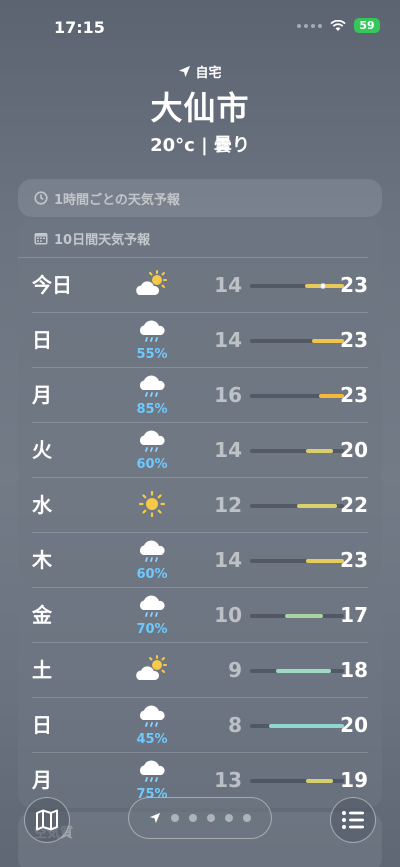 The height and width of the screenshot is (867, 400). I want to click on page-indicator, so click(200, 818).